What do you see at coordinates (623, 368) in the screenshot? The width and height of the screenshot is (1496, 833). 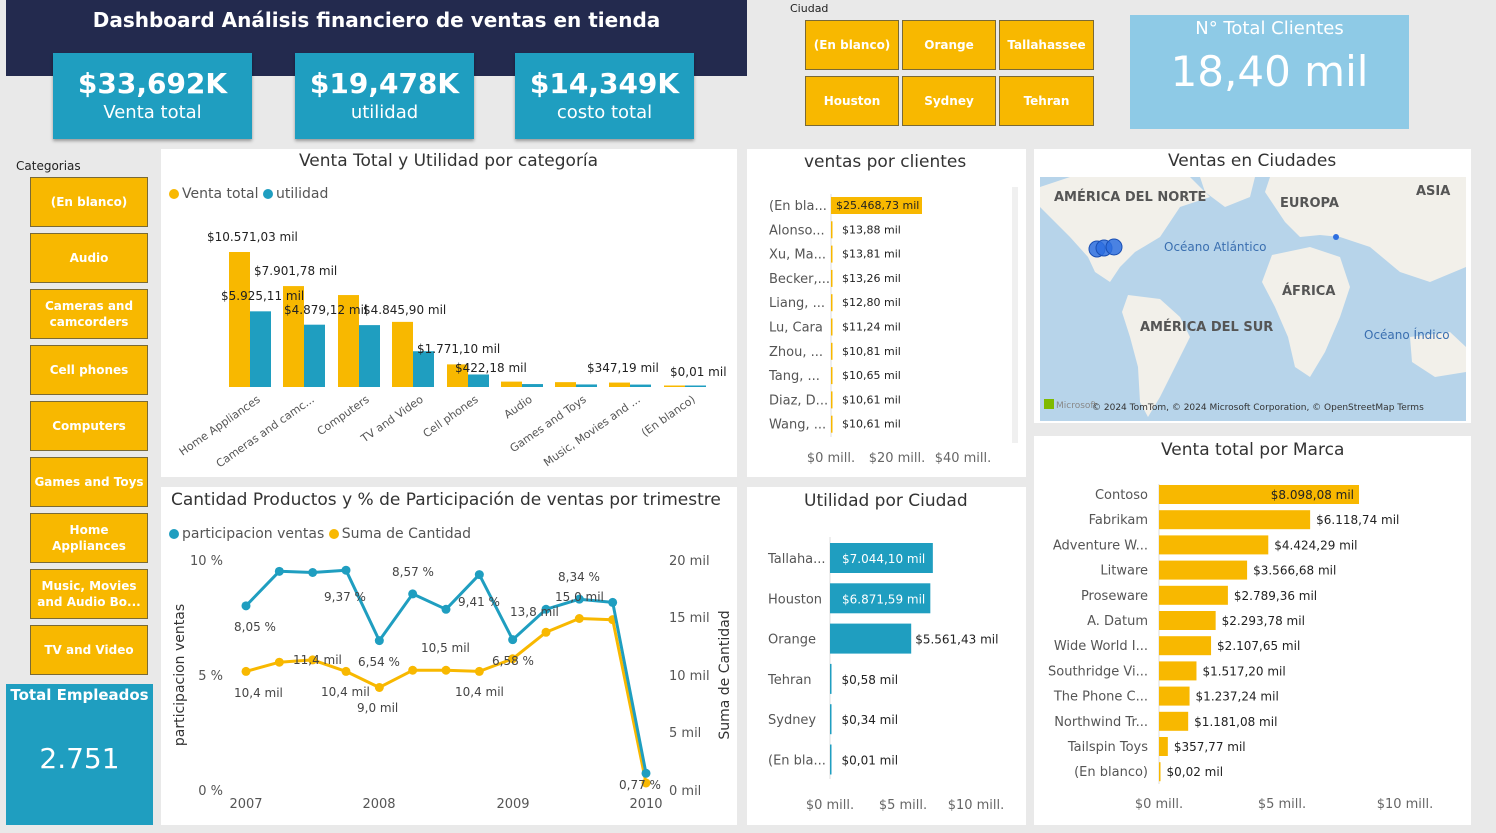 I see `data-label: $347,19 mil` at bounding box center [623, 368].